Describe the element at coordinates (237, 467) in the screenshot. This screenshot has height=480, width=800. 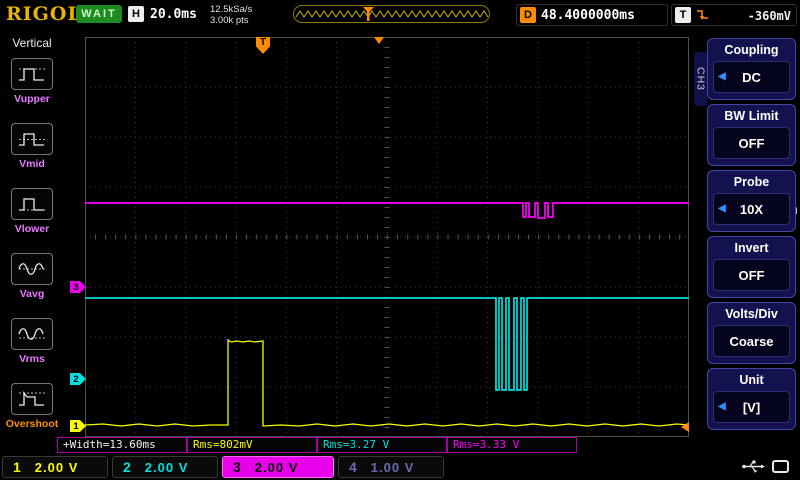
I see `channel-number: 3` at that location.